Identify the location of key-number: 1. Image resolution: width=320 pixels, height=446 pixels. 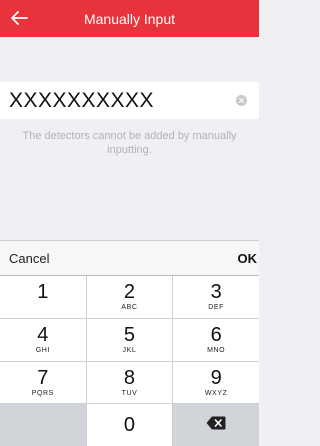
(43, 292).